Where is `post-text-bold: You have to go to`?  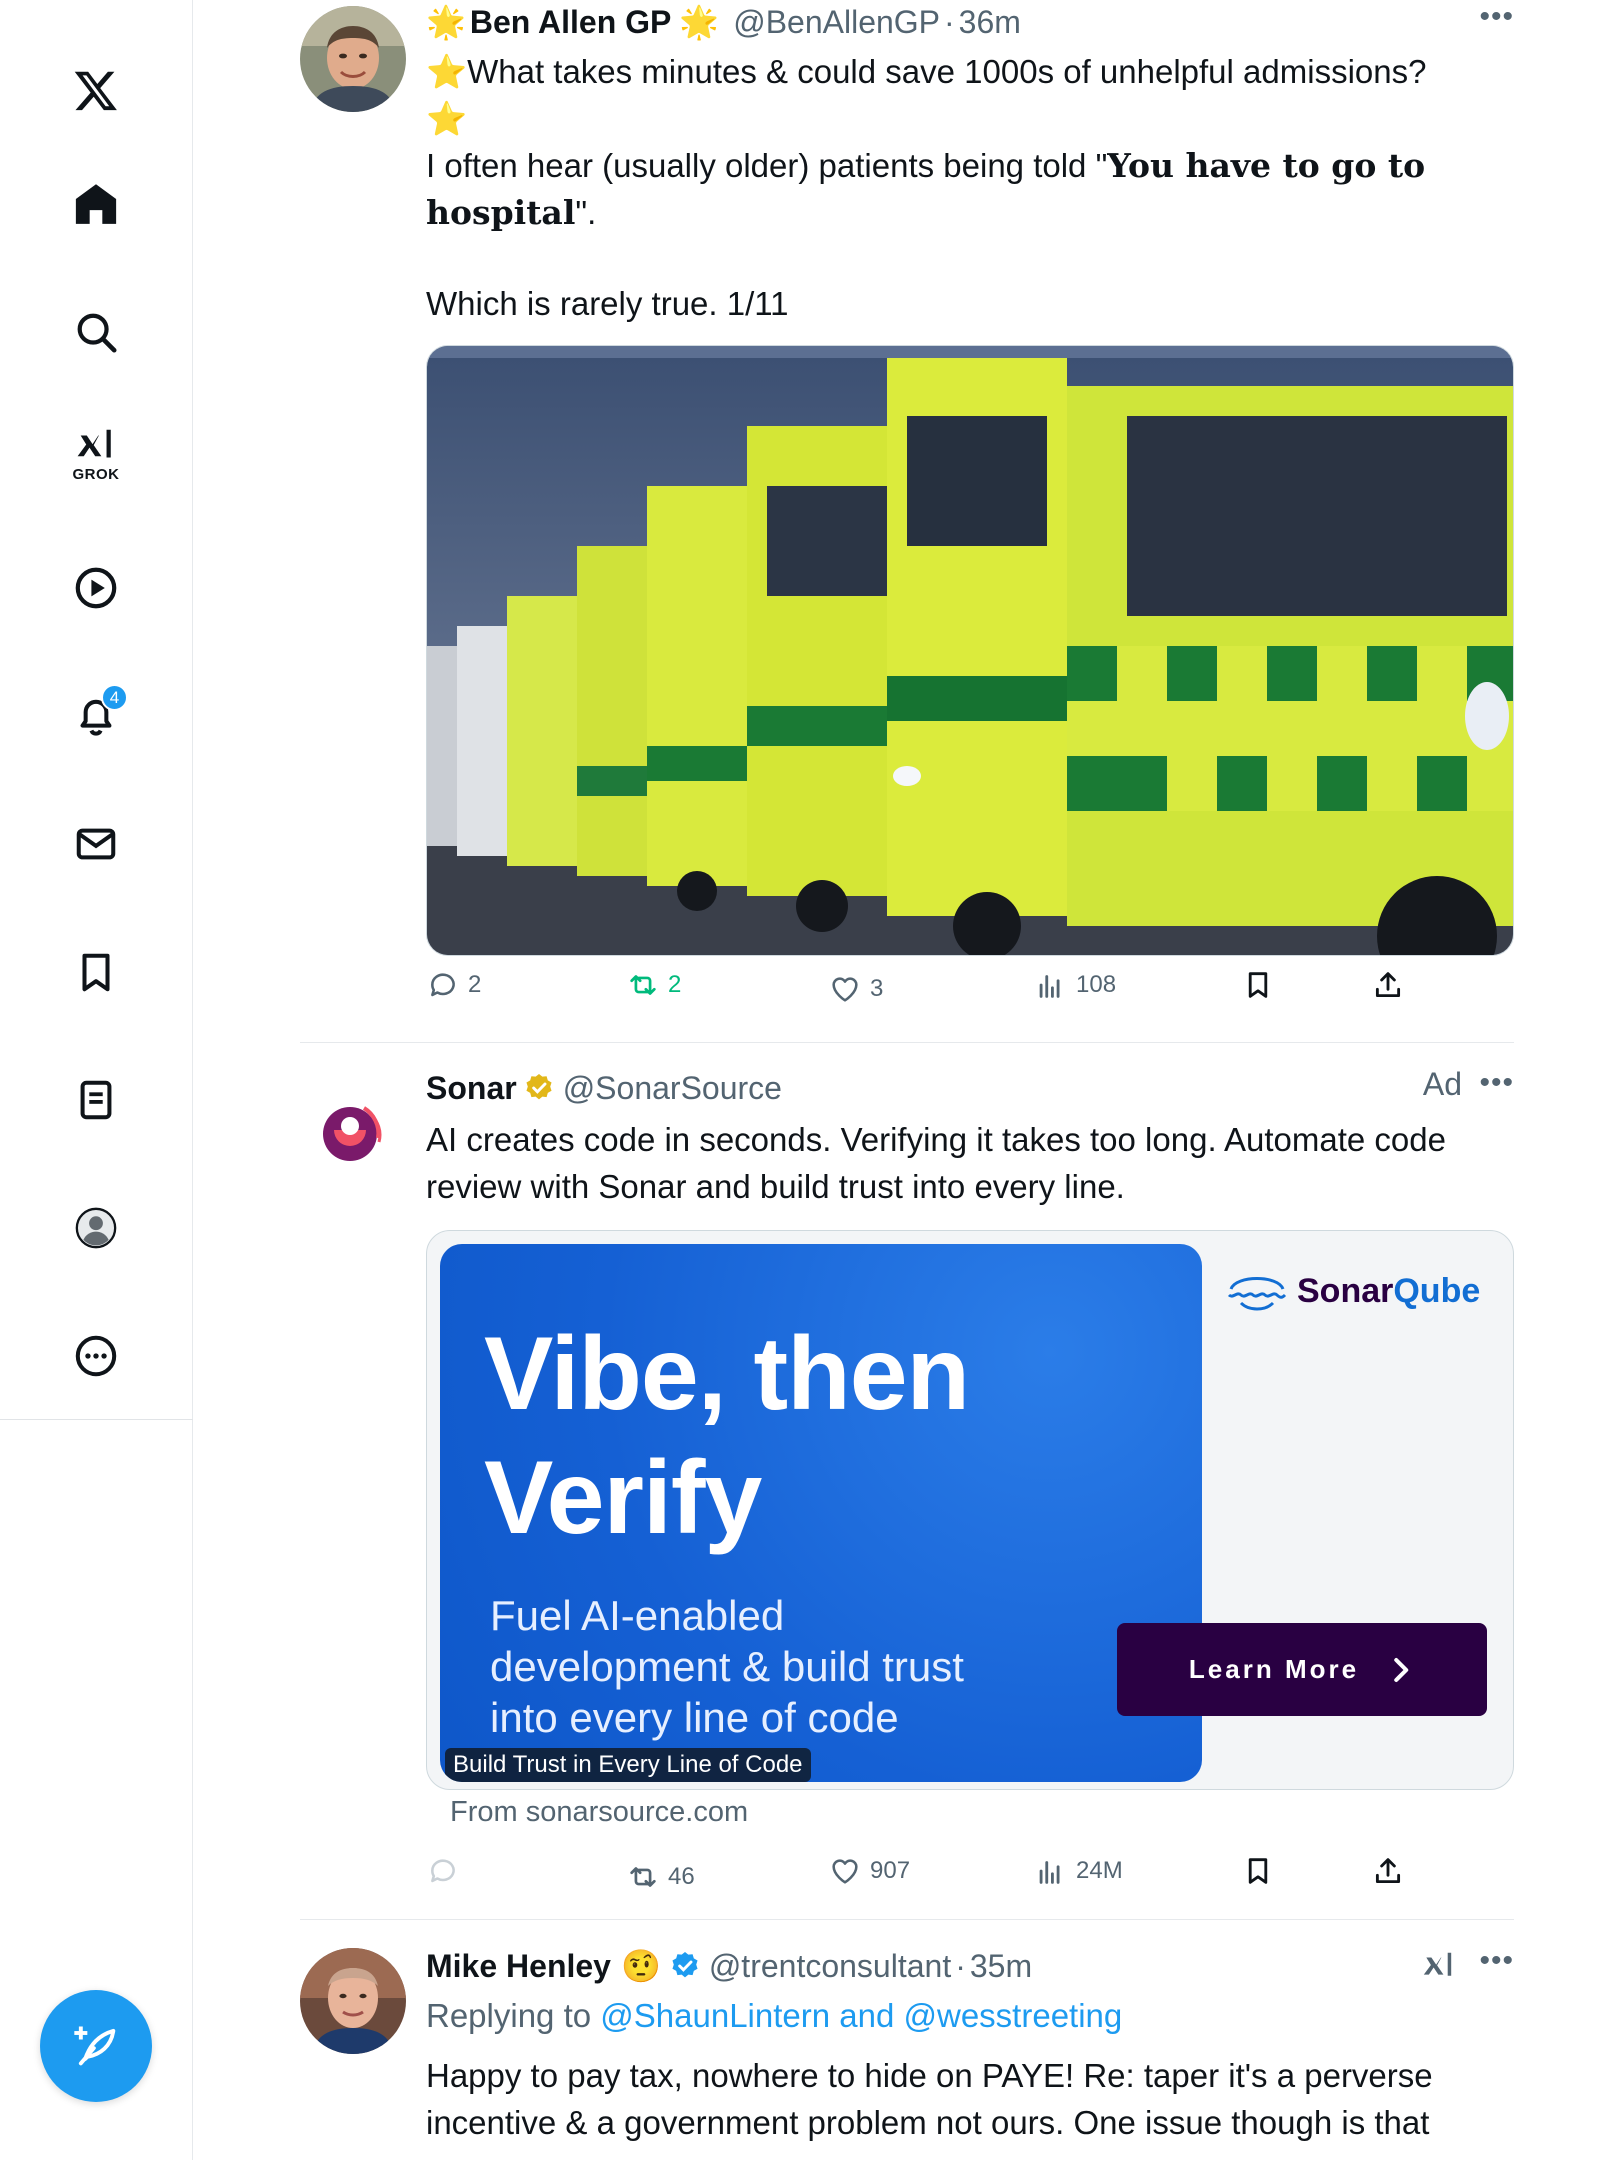
post-text-bold: You have to go to is located at coordinates (1266, 165).